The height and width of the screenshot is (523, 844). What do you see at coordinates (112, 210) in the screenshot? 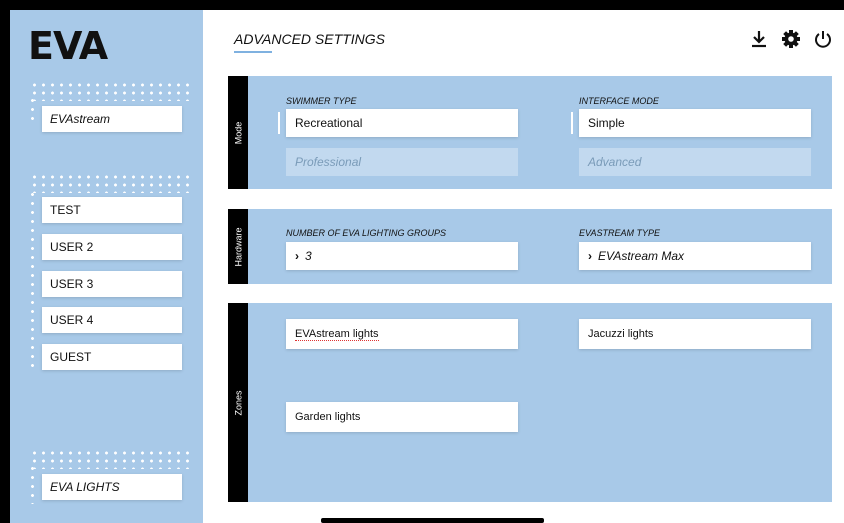
I see `sidebar-item-user-test: TEST` at bounding box center [112, 210].